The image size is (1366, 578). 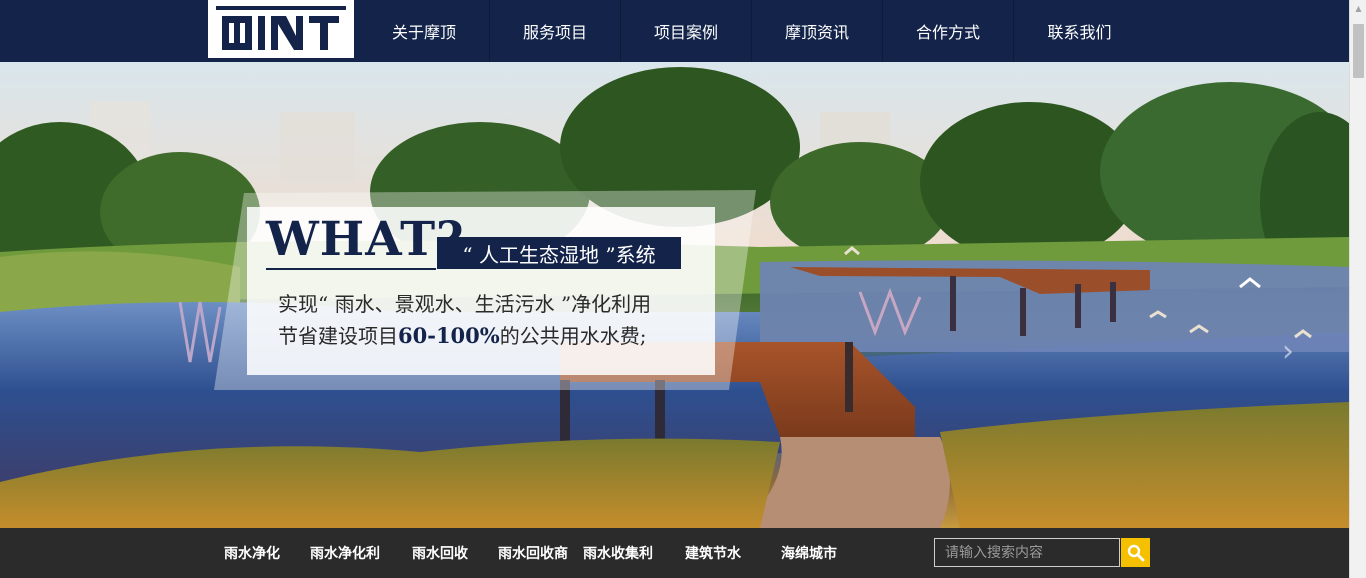 I want to click on hot-keywords: 雨水净化 雨水净化利 雨水回收 雨水回收商 雨水收集利 建筑节水 海绵城市, so click(x=523, y=553).